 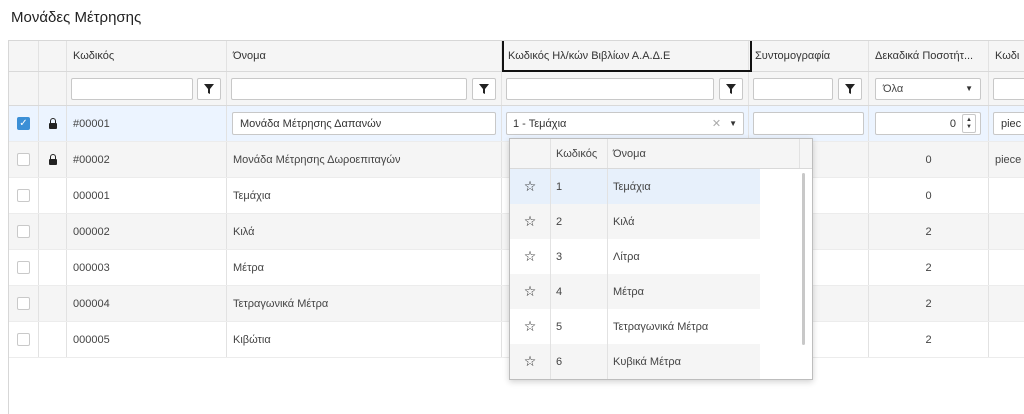 I want to click on dropdown-option-code: 6, so click(x=579, y=361).